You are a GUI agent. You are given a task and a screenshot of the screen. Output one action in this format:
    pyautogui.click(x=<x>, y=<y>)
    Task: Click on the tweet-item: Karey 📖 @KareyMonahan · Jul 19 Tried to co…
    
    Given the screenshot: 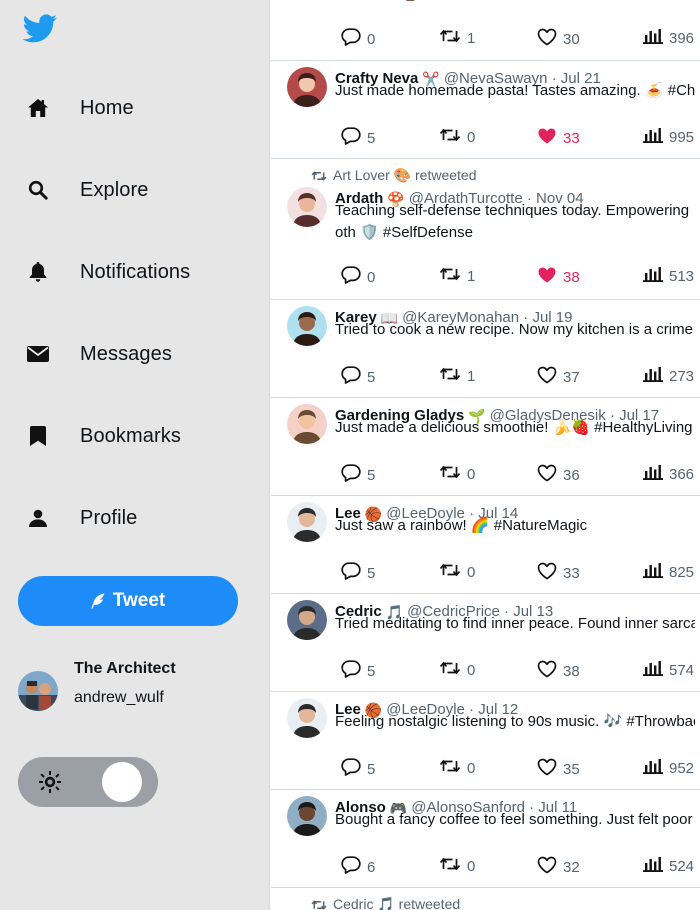 What is the action you would take?
    pyautogui.click(x=485, y=349)
    